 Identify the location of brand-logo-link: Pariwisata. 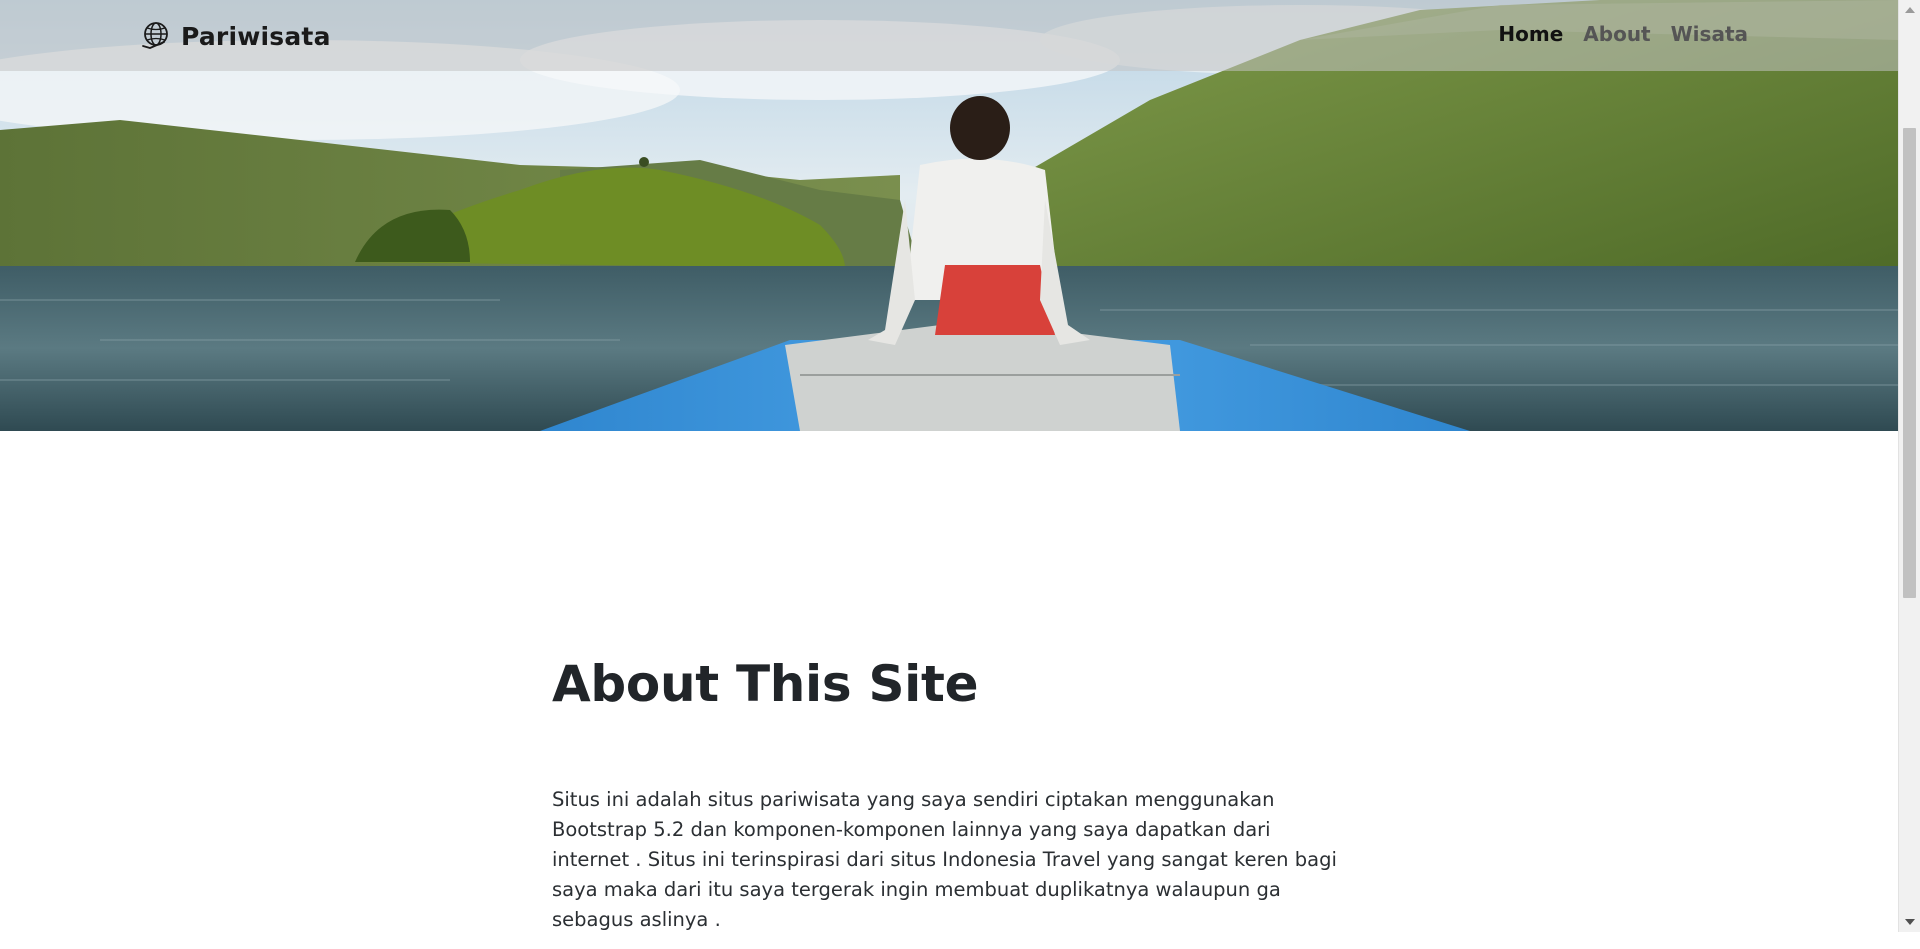
(235, 36).